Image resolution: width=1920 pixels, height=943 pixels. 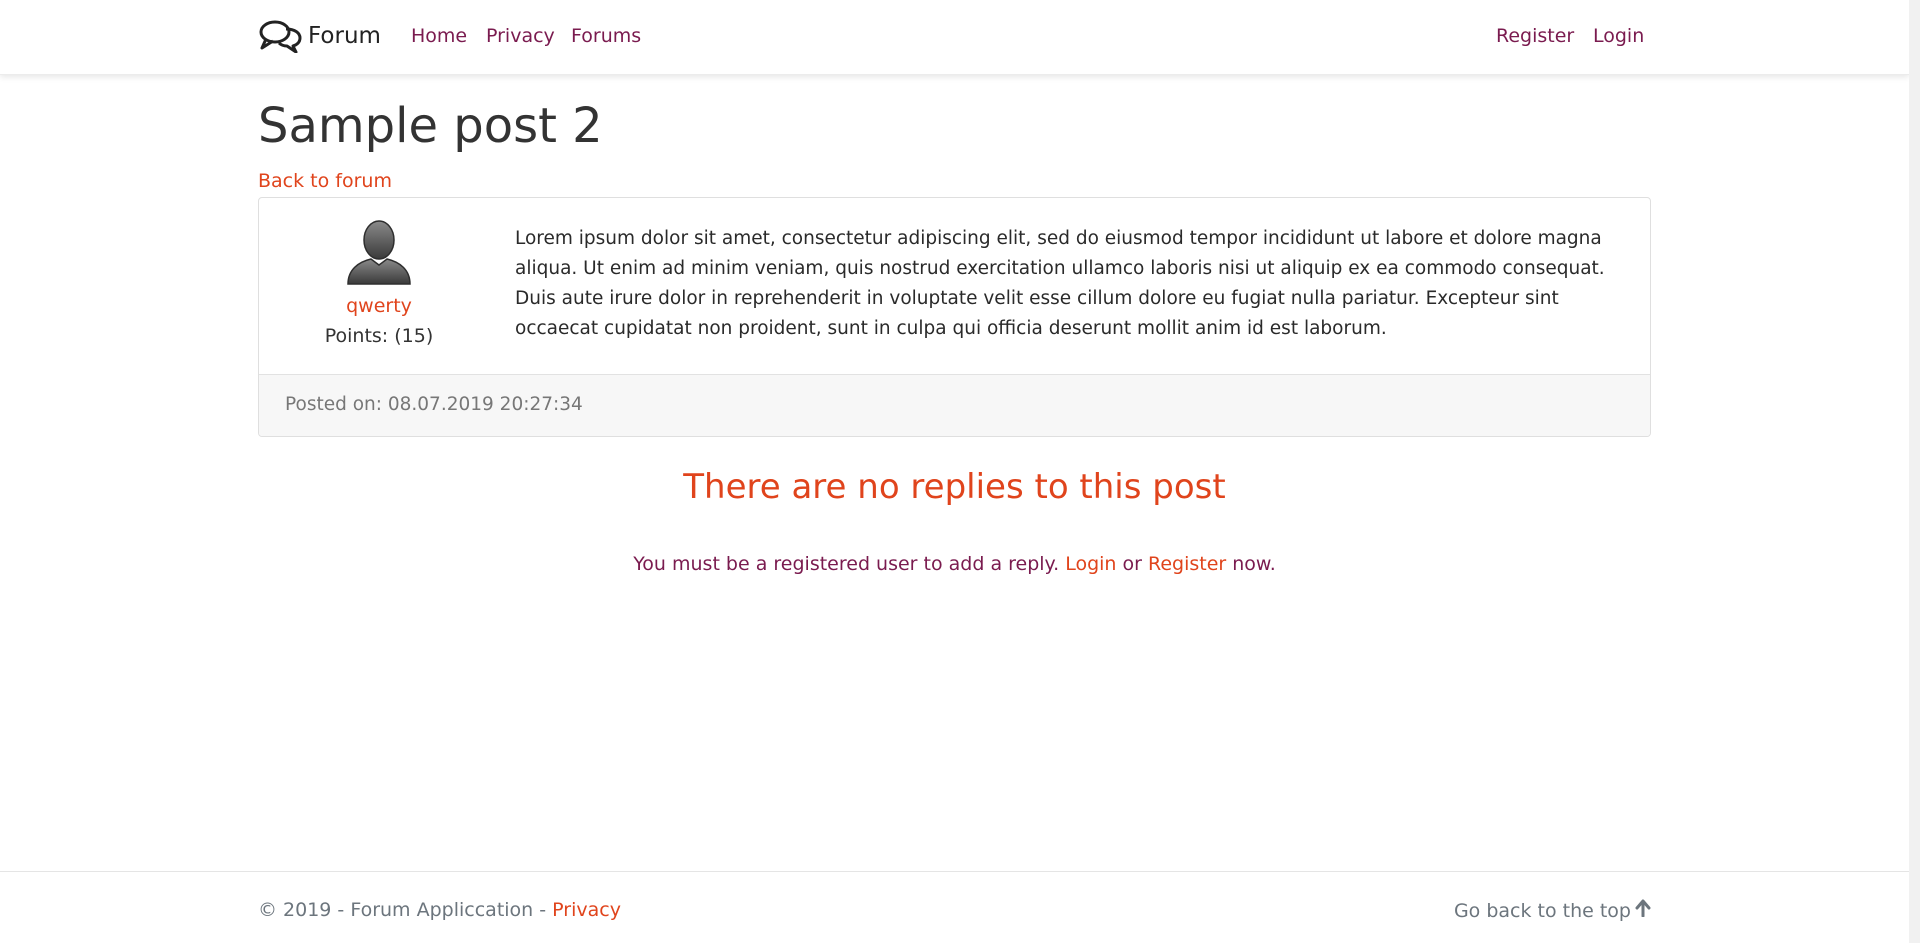 I want to click on back-to-forum-link: Back to forum, so click(x=325, y=181).